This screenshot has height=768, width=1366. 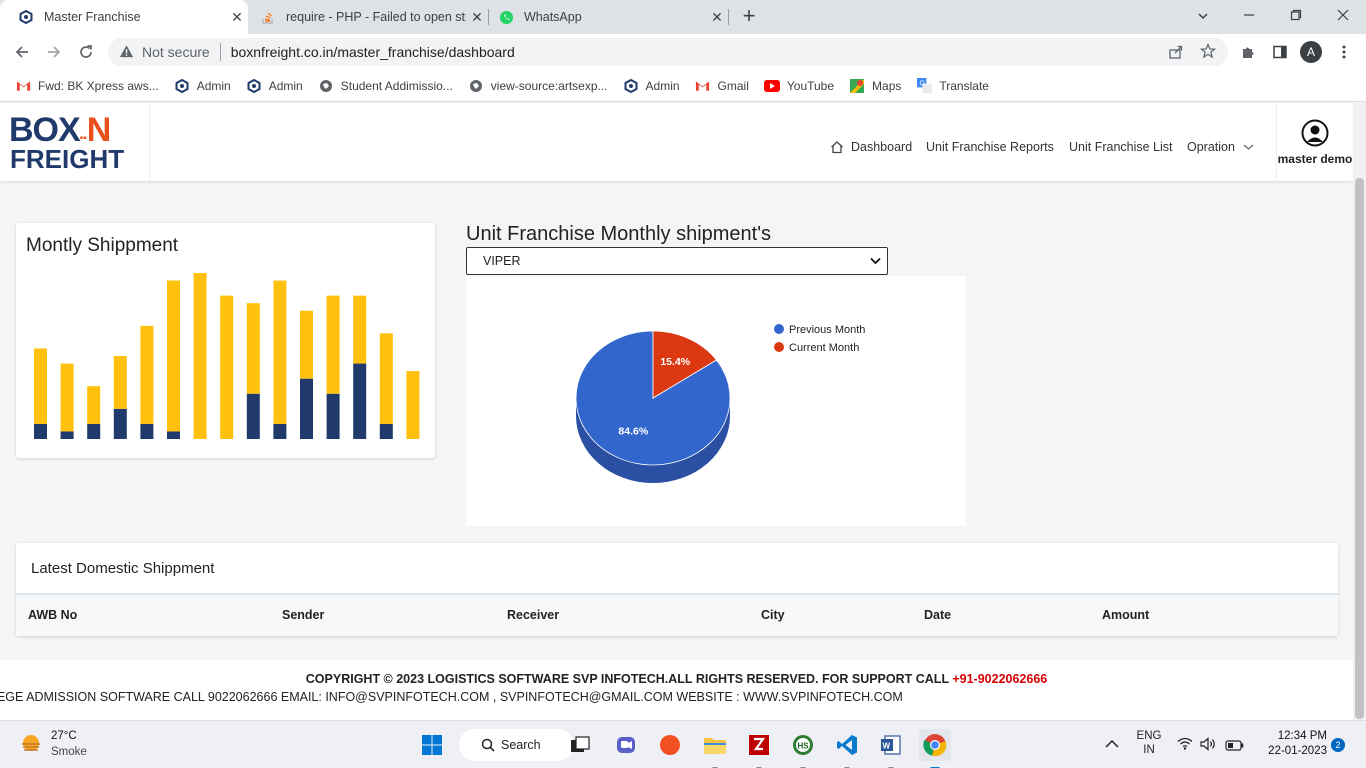 I want to click on unit-franchise-title: Unit Franchise Monthly shipment's, so click(x=619, y=234).